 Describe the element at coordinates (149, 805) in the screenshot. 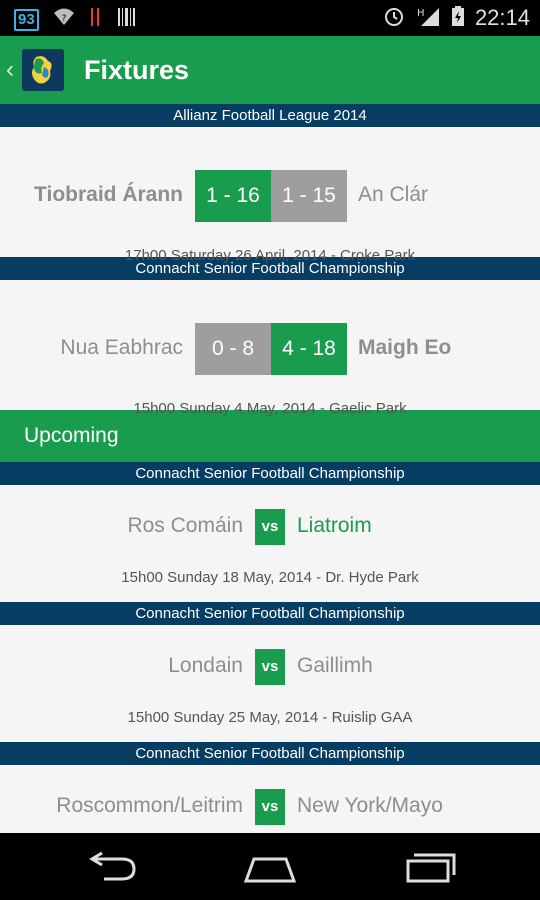

I see `home-team: Roscommon/Leitrim` at that location.